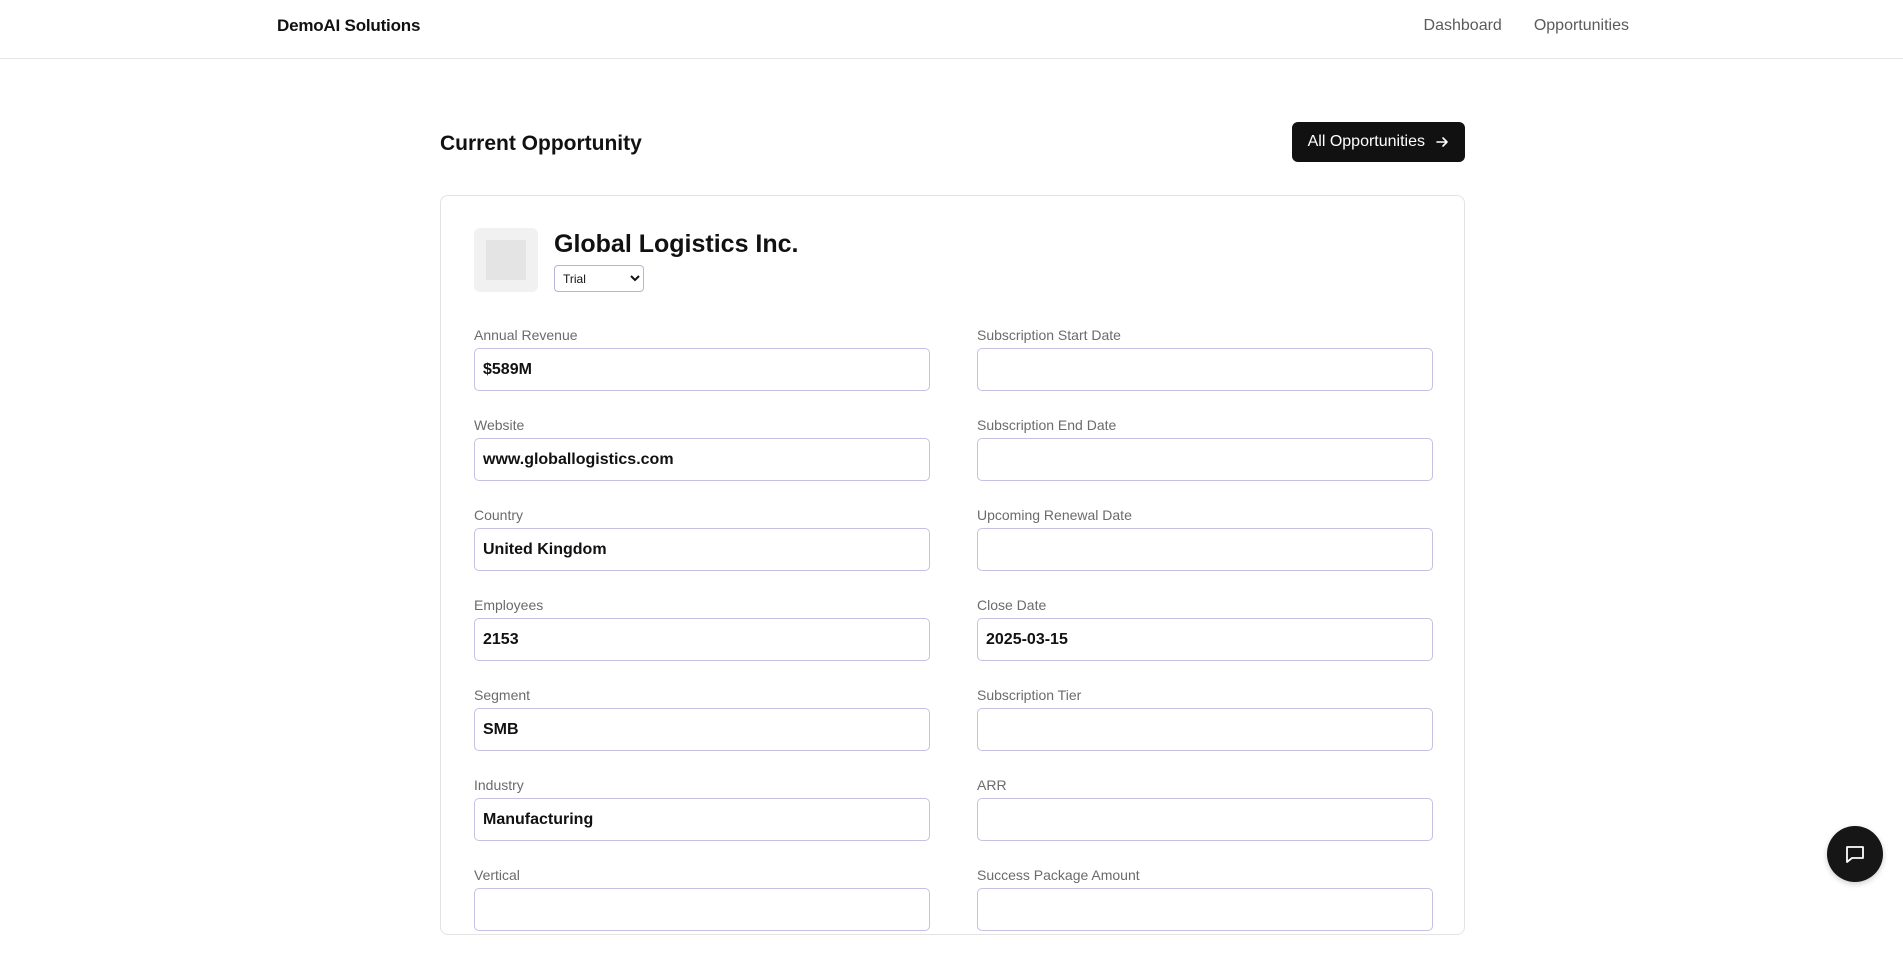 The width and height of the screenshot is (1903, 956). Describe the element at coordinates (502, 695) in the screenshot. I see `field-label: Segment` at that location.